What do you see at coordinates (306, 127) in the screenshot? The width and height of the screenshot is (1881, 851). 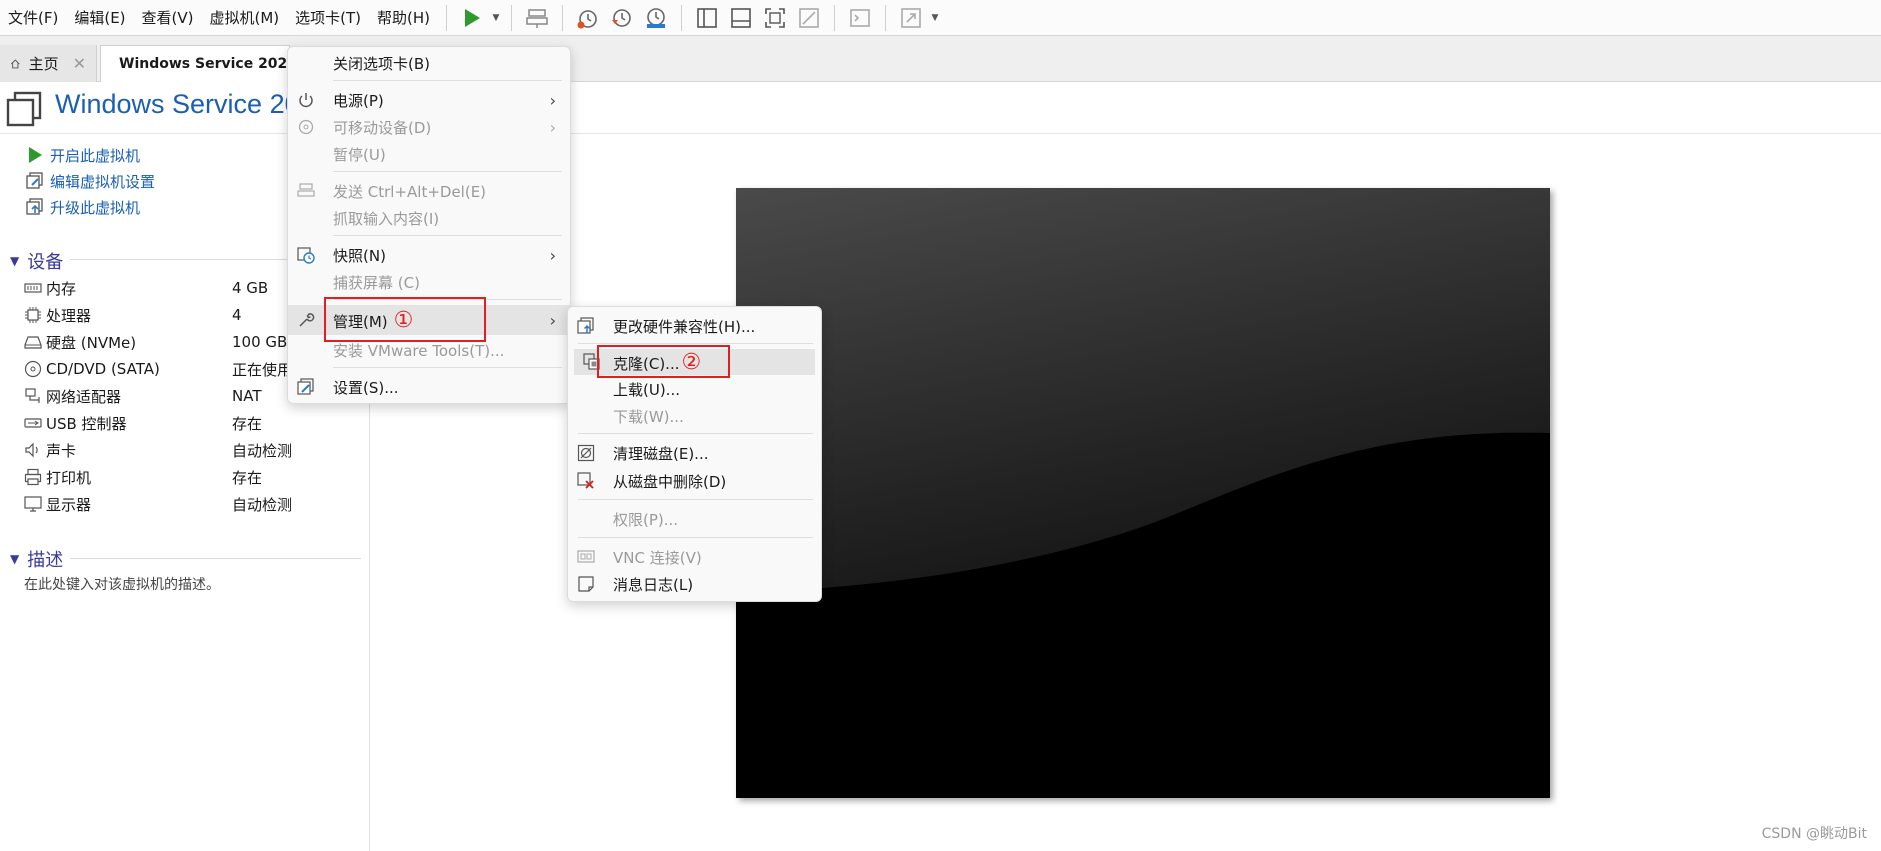 I see `removable-devices-icon` at bounding box center [306, 127].